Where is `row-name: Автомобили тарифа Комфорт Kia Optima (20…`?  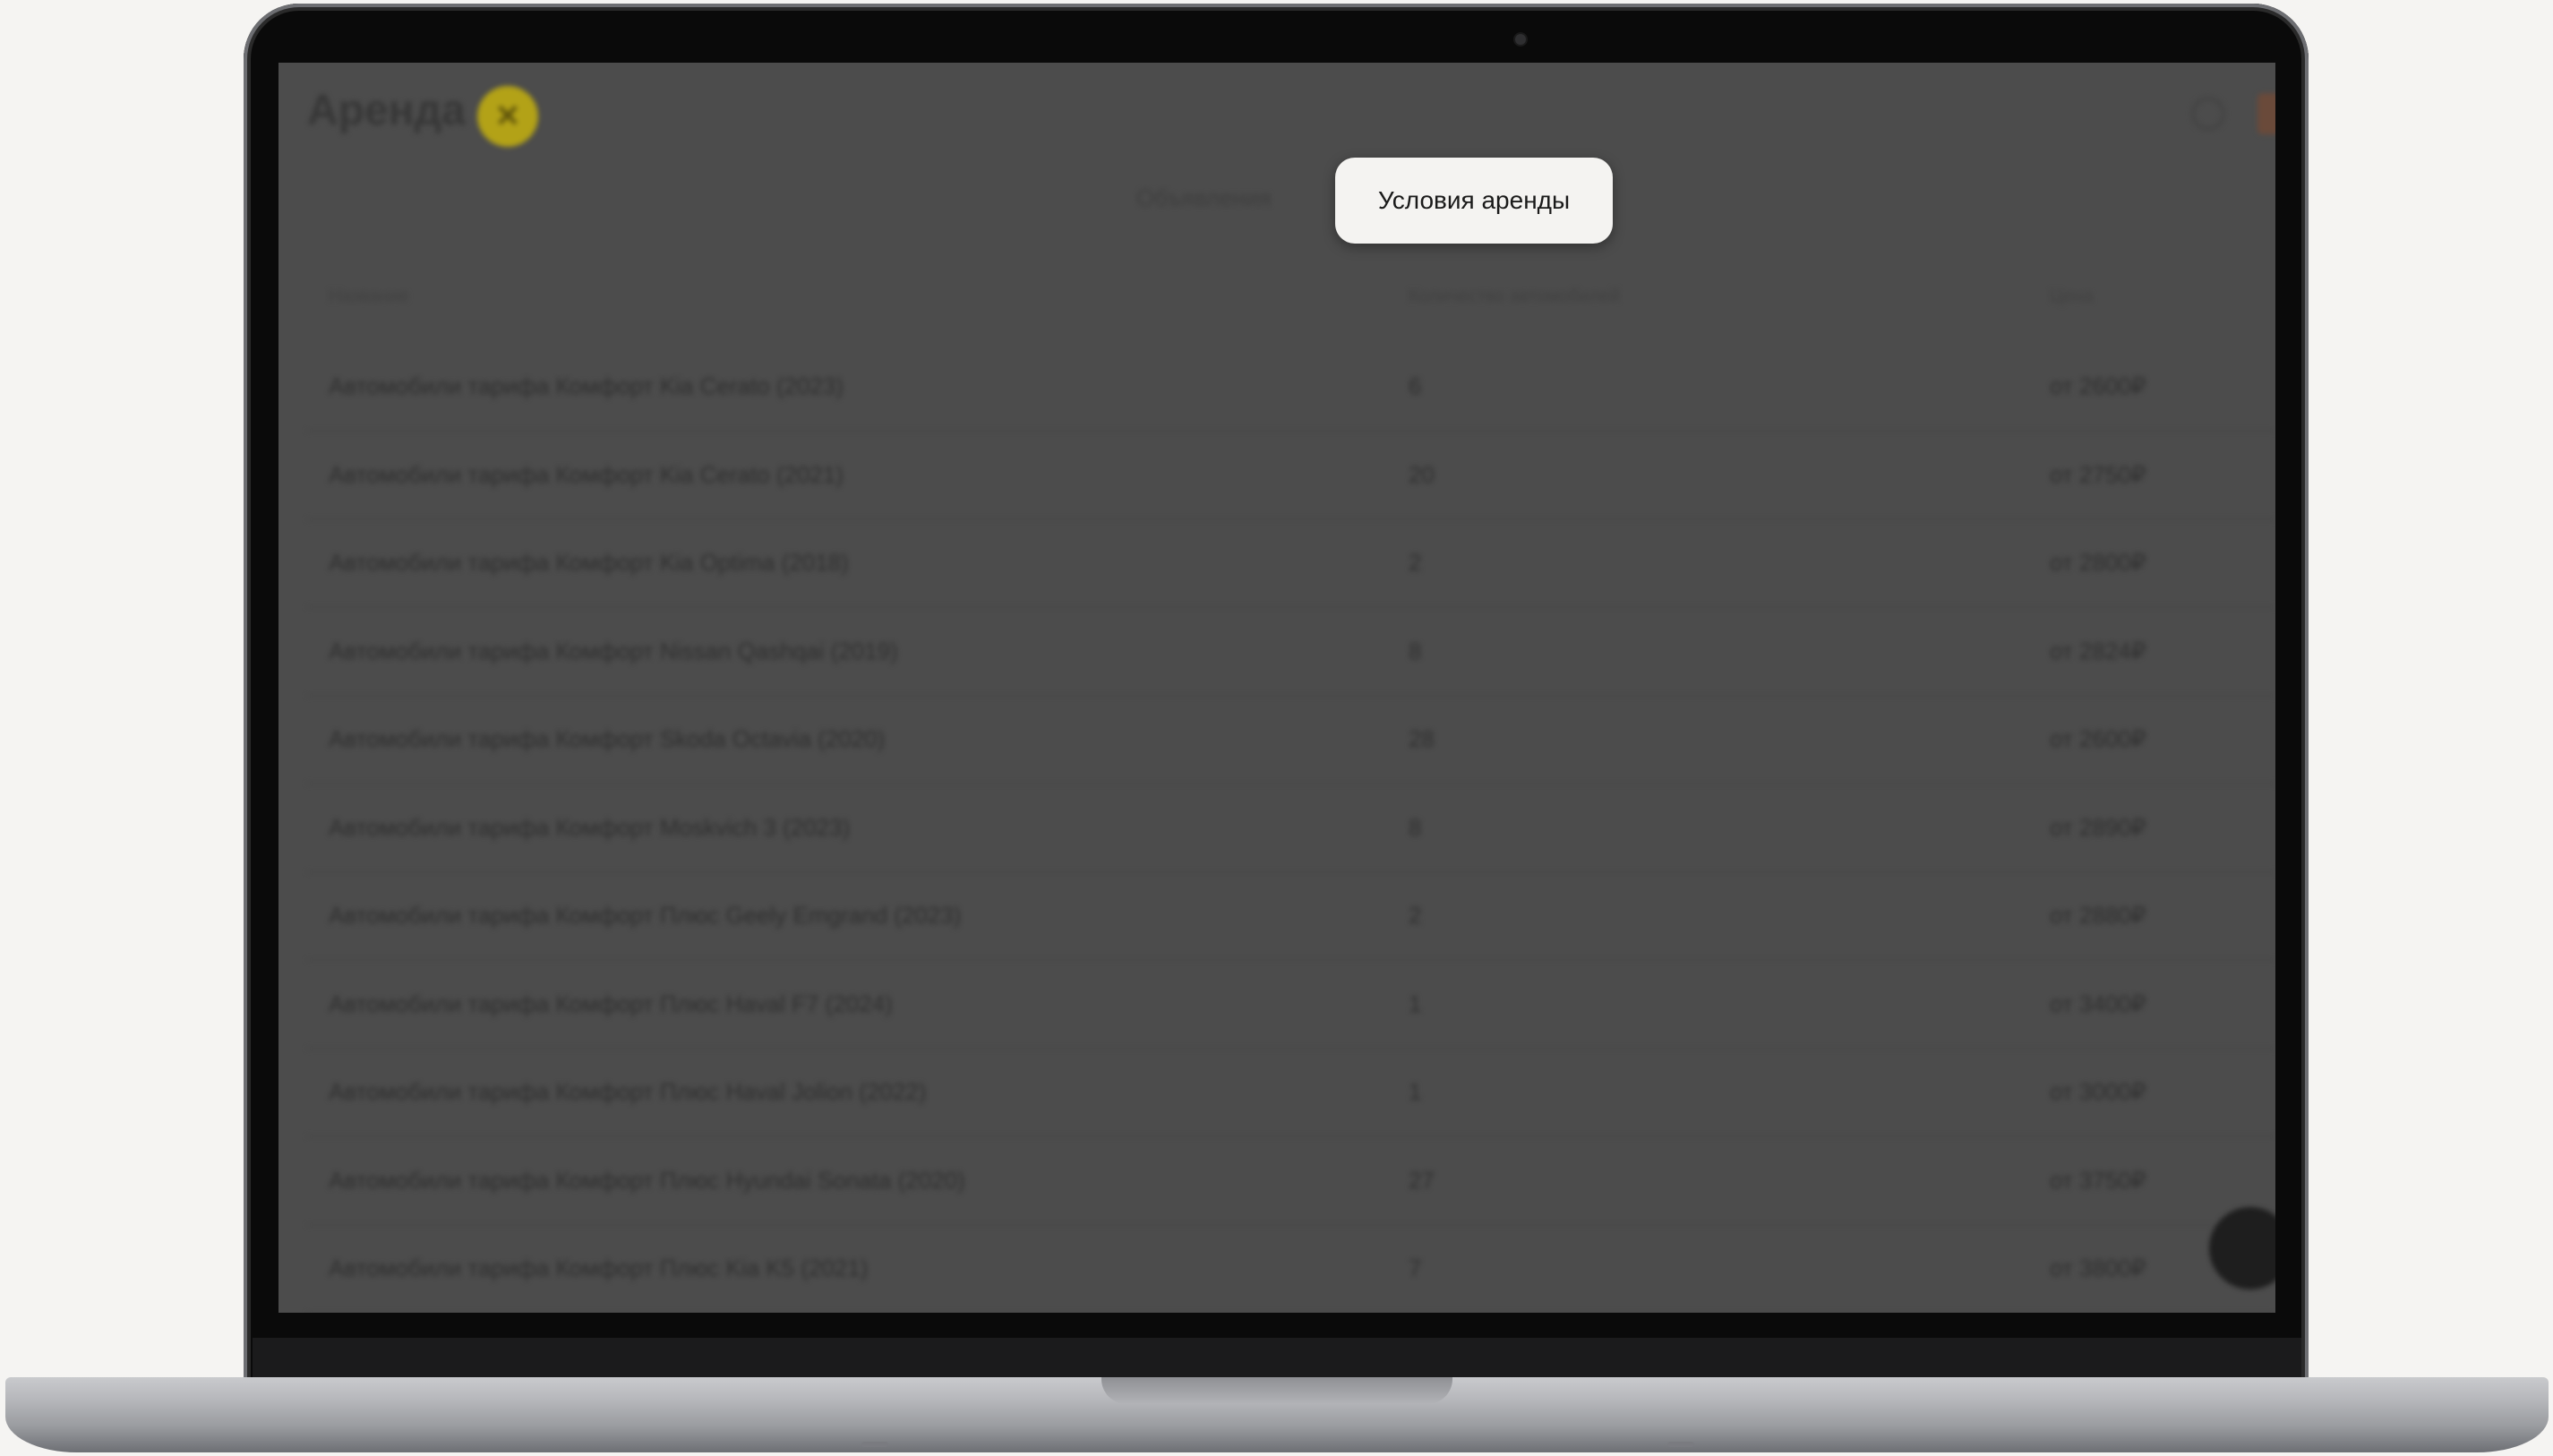
row-name: Автомобили тарифа Комфорт Kia Optima (20… is located at coordinates (589, 562).